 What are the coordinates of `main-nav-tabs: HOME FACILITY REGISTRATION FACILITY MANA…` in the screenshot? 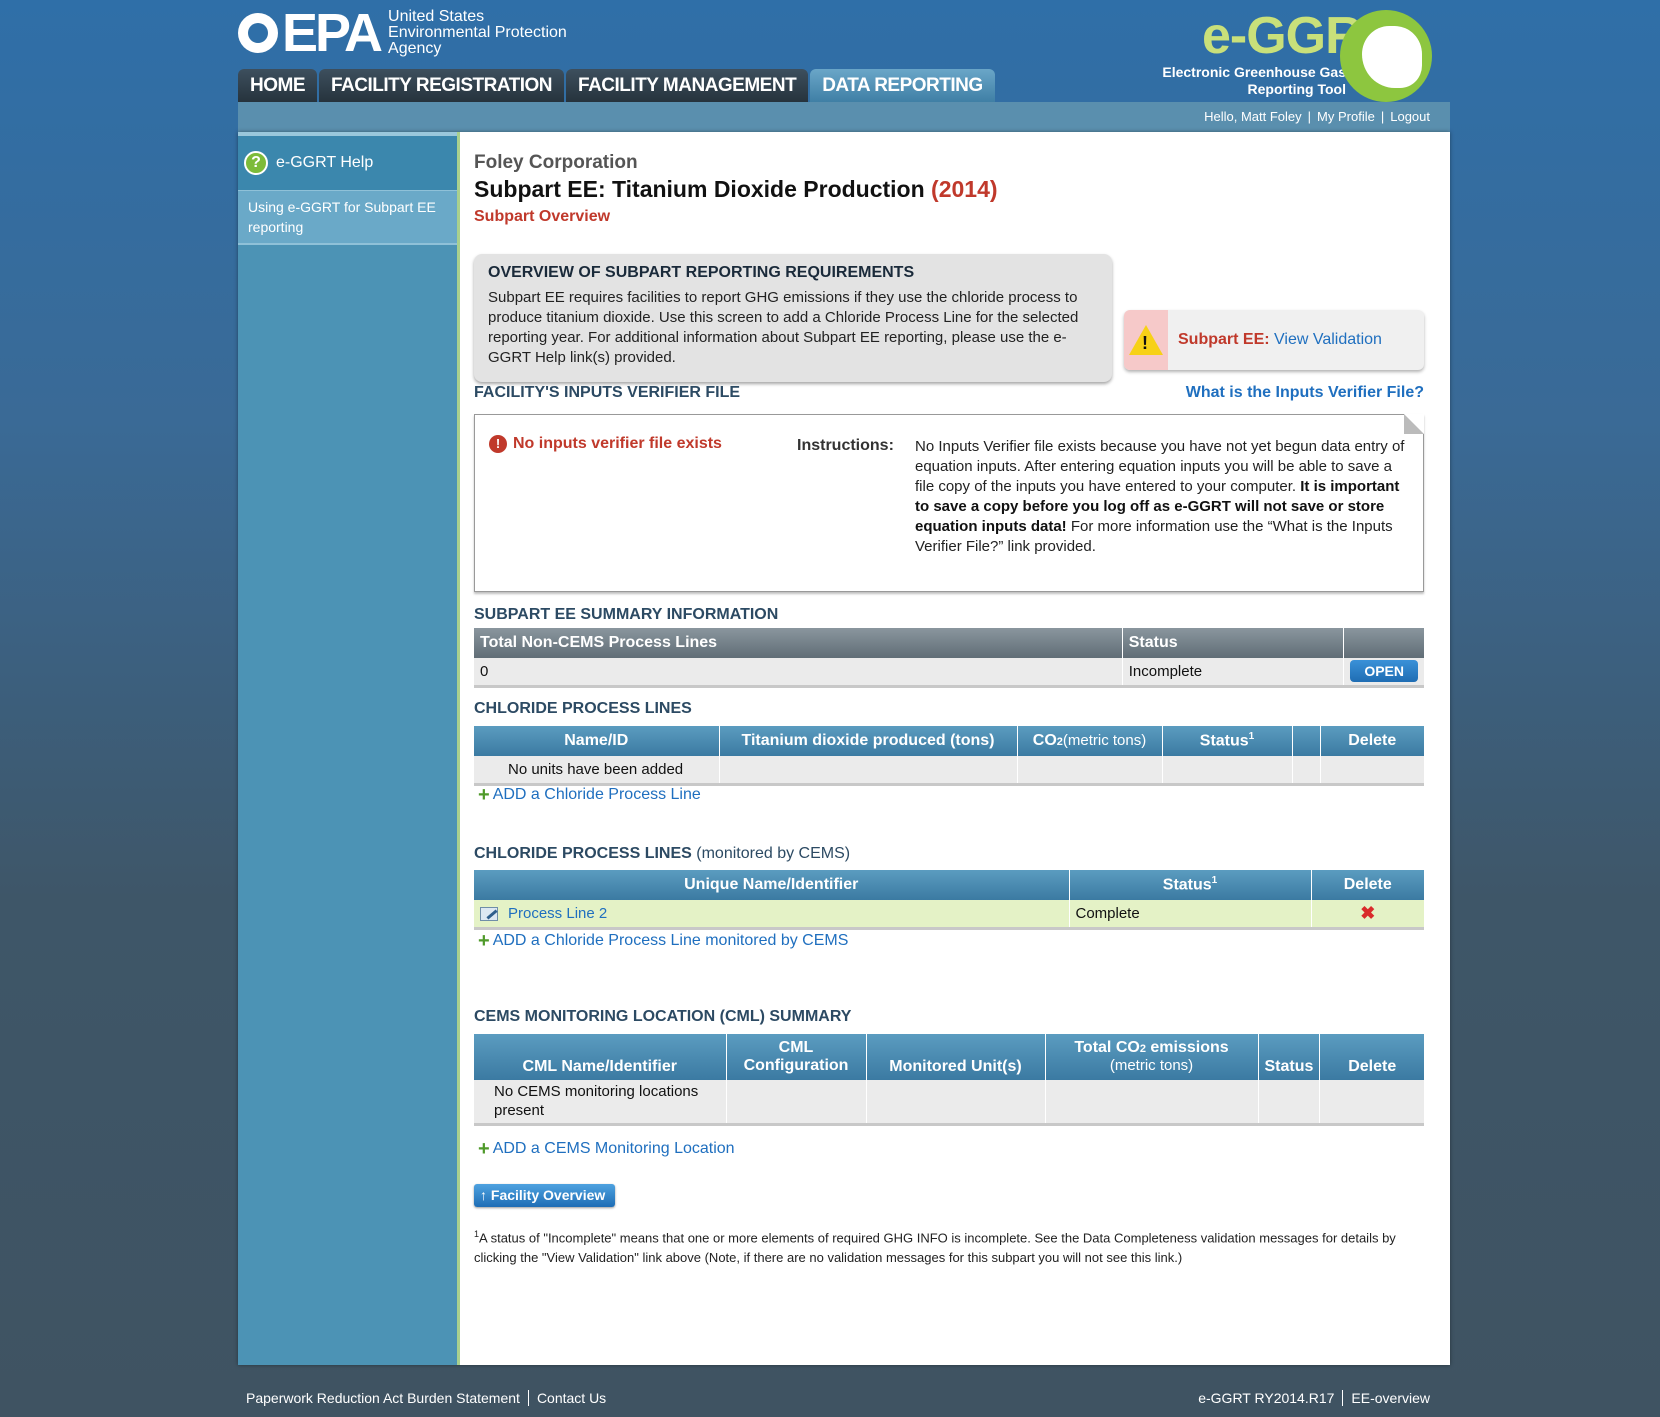 It's located at (616, 85).